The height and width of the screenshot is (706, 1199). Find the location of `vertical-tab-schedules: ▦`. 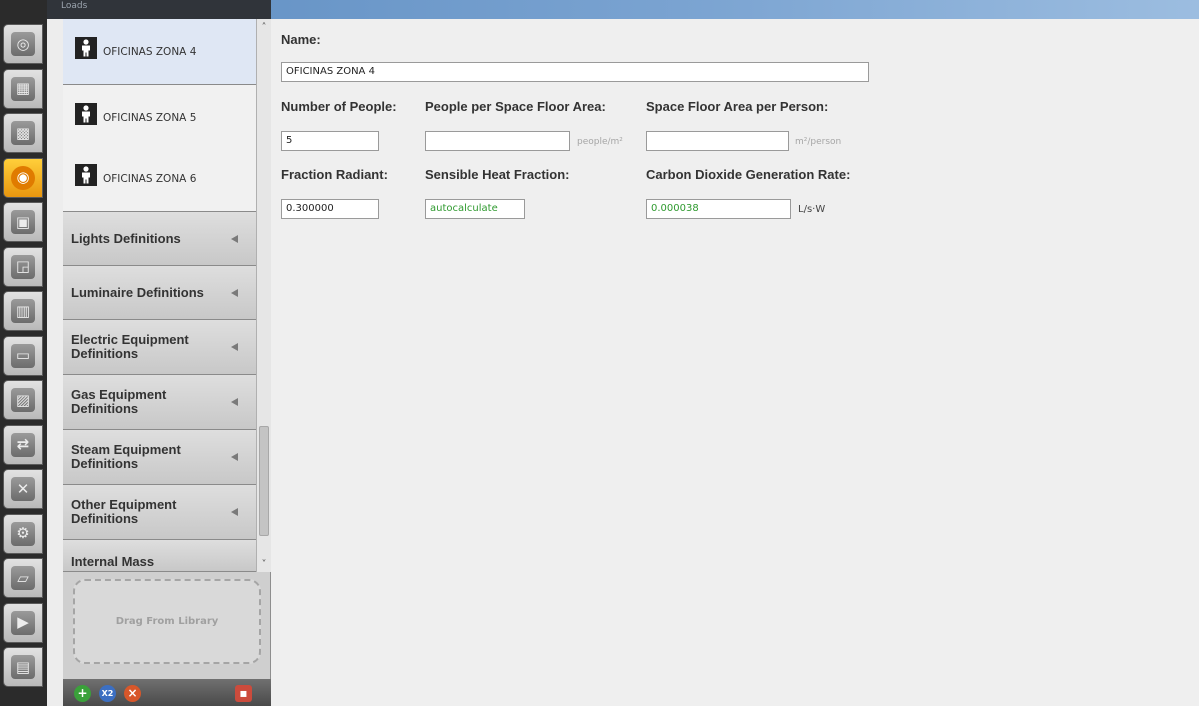

vertical-tab-schedules: ▦ is located at coordinates (23, 88).